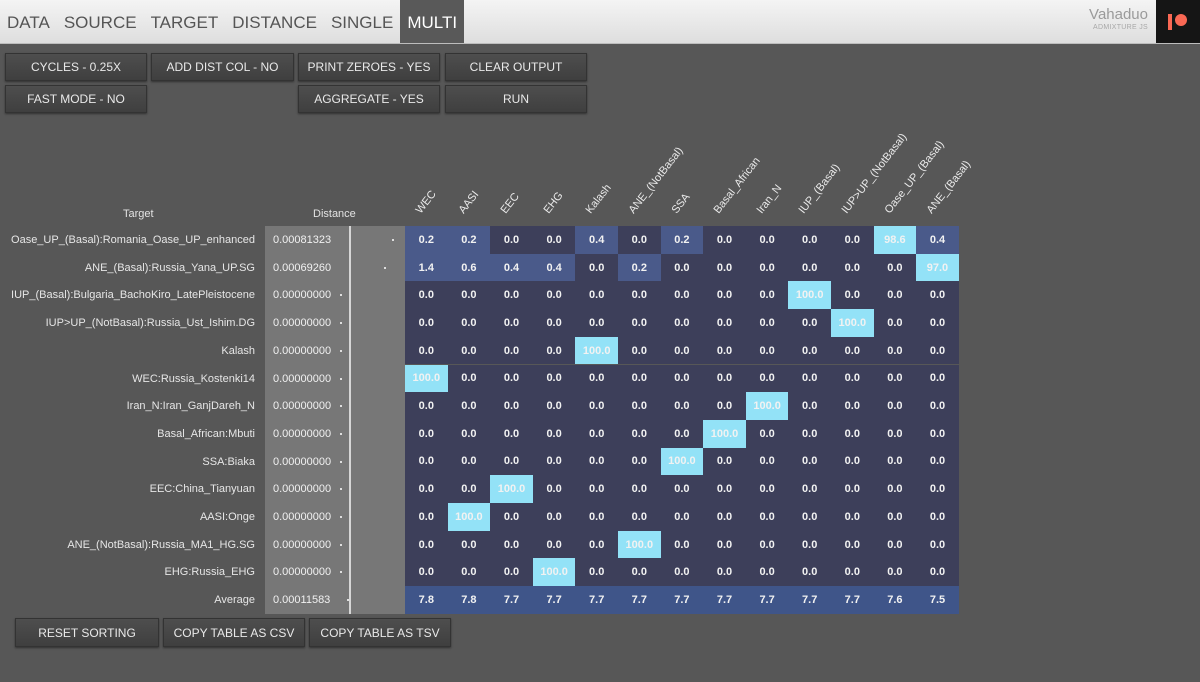 This screenshot has height=682, width=1200. Describe the element at coordinates (769, 199) in the screenshot. I see `column-header: Iran_N` at that location.